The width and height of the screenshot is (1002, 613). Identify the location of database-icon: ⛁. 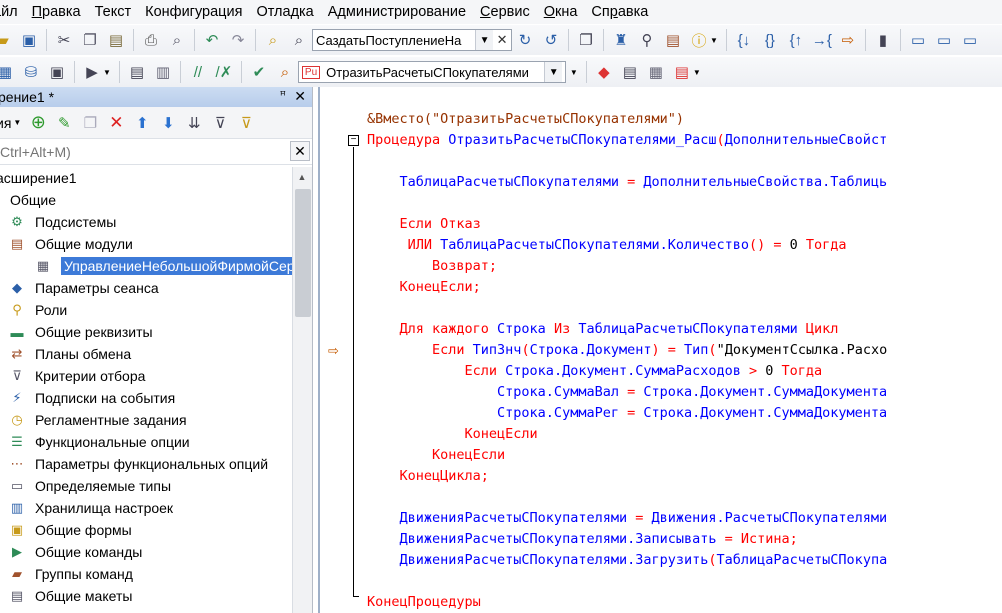
(31, 72).